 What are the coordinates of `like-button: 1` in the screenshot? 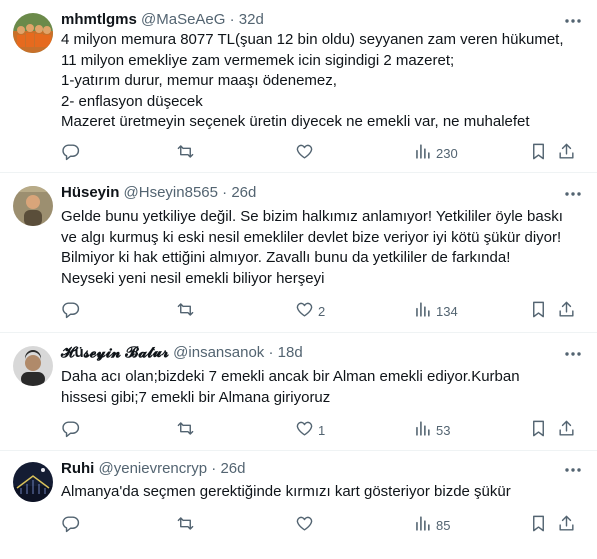 It's located at (310, 430).